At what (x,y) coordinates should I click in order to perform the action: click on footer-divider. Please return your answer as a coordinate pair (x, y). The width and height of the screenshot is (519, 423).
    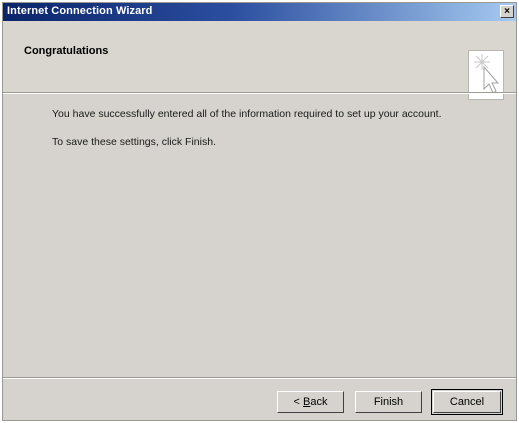
    Looking at the image, I should click on (259, 378).